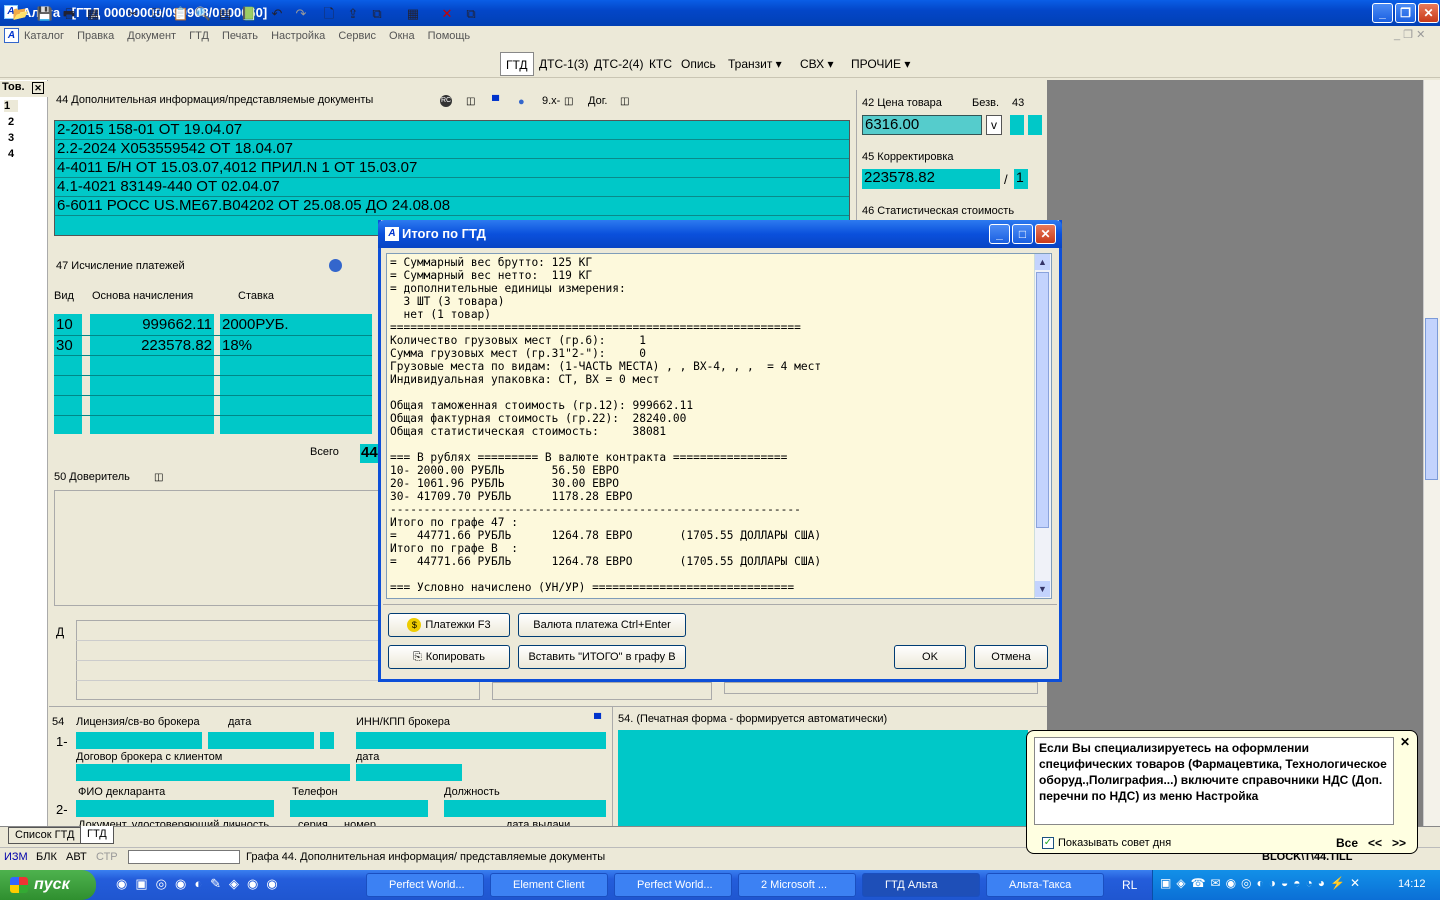 The image size is (1440, 900). Describe the element at coordinates (181, 14) in the screenshot. I see `paste-icon: 📋` at that location.